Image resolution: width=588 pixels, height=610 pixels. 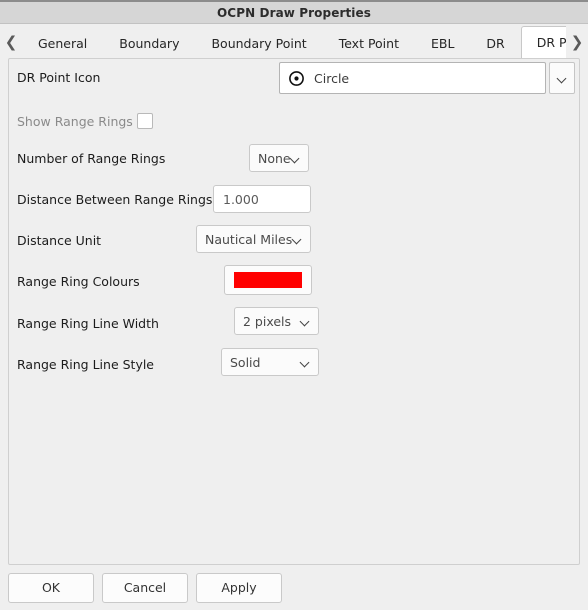 I want to click on tab-label: Boundary Point, so click(x=259, y=43).